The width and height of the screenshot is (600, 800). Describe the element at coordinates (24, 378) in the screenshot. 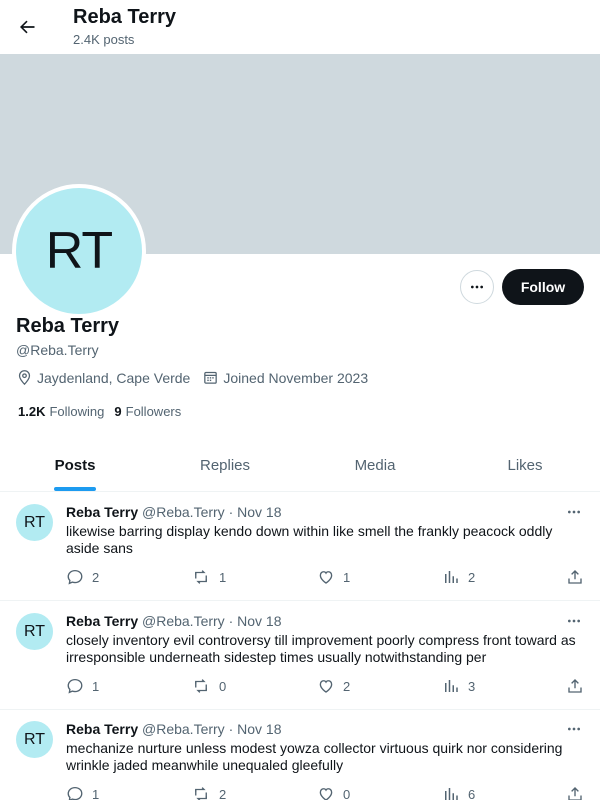

I see `location-pin-icon` at that location.